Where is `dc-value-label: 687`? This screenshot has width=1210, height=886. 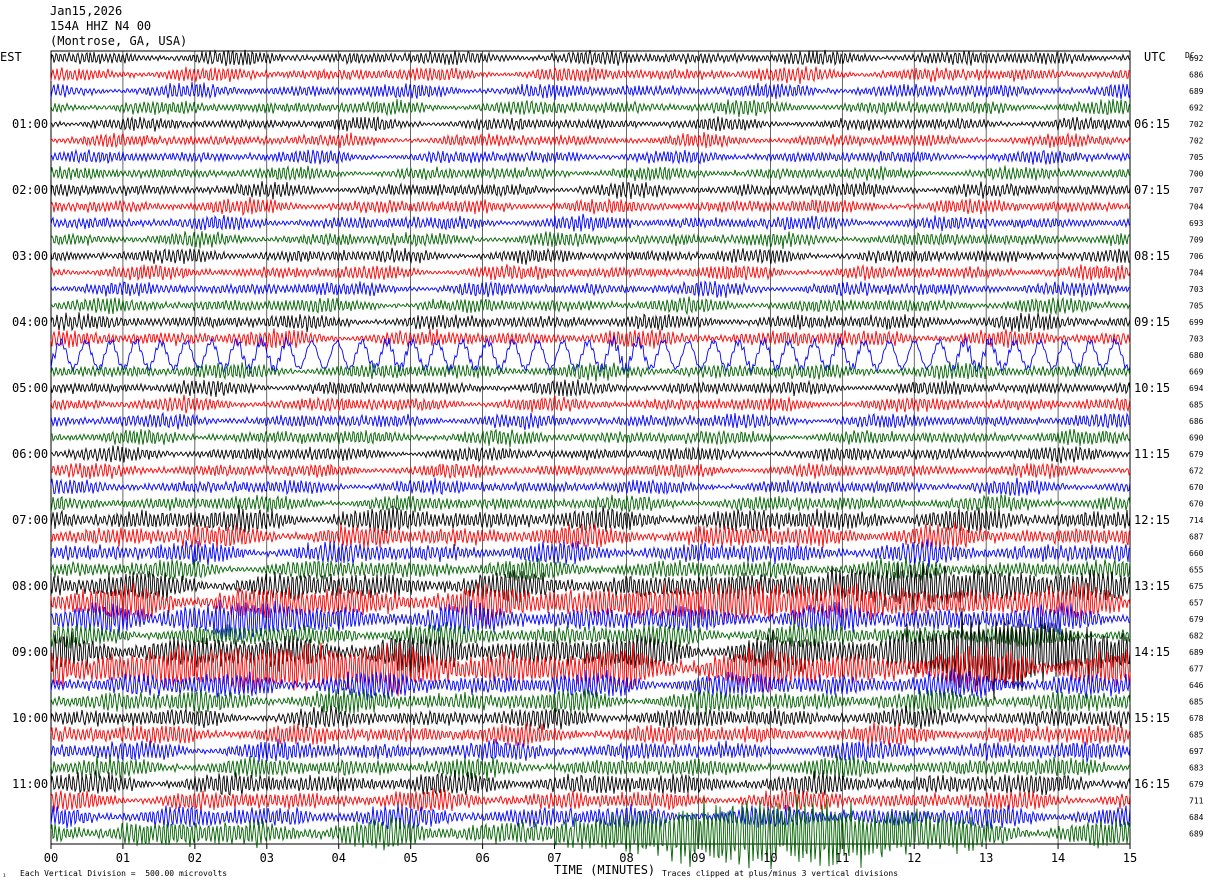 dc-value-label: 687 is located at coordinates (1196, 537).